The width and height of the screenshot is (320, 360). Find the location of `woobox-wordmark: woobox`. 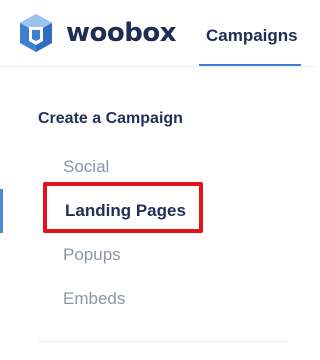

woobox-wordmark: woobox is located at coordinates (121, 33).